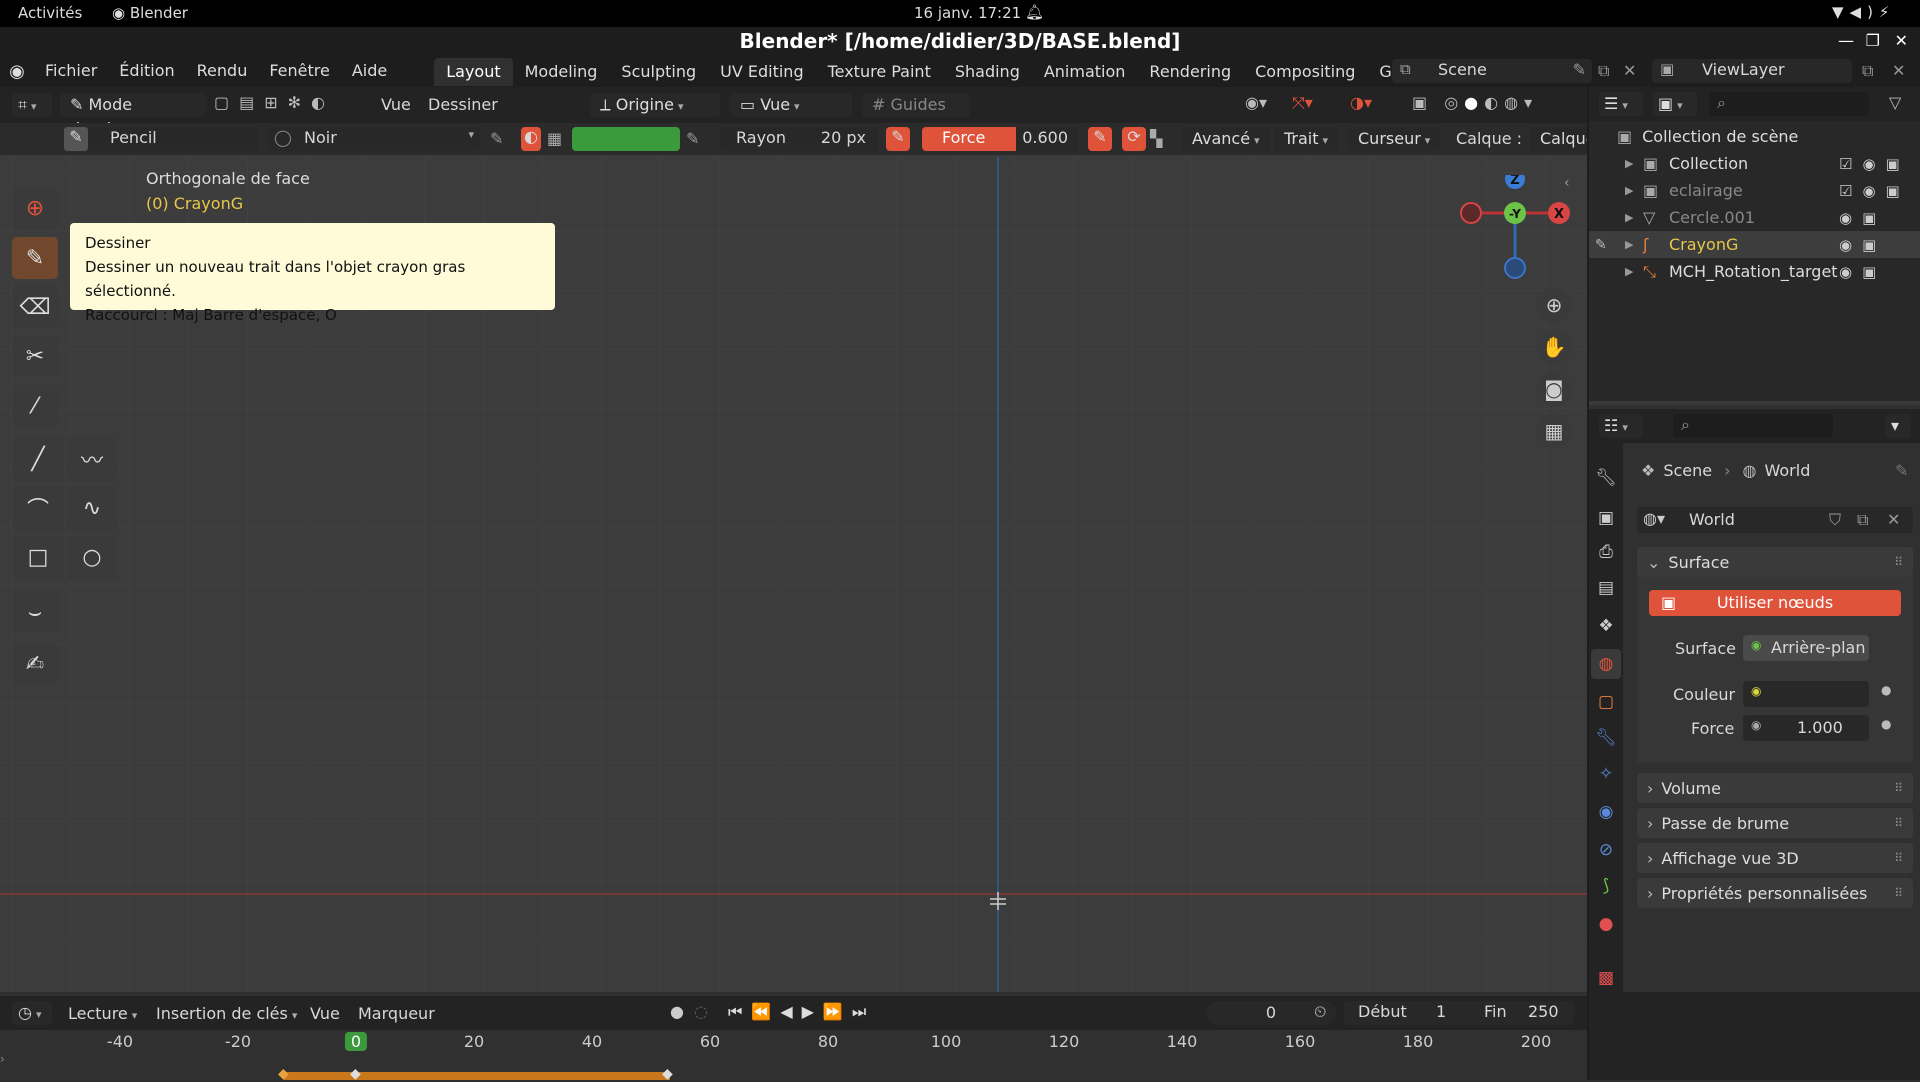  I want to click on properties-options: ▾, so click(1898, 426).